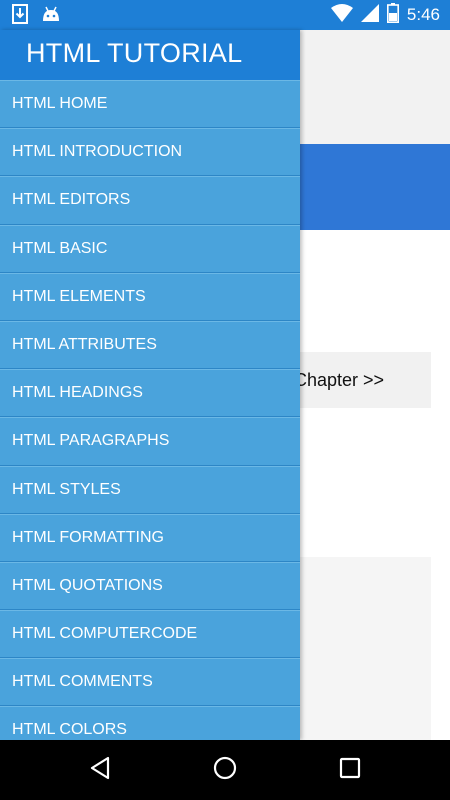 The image size is (450, 800). What do you see at coordinates (150, 152) in the screenshot?
I see `menu-item-html-introduction: HTML INTRODUCTION` at bounding box center [150, 152].